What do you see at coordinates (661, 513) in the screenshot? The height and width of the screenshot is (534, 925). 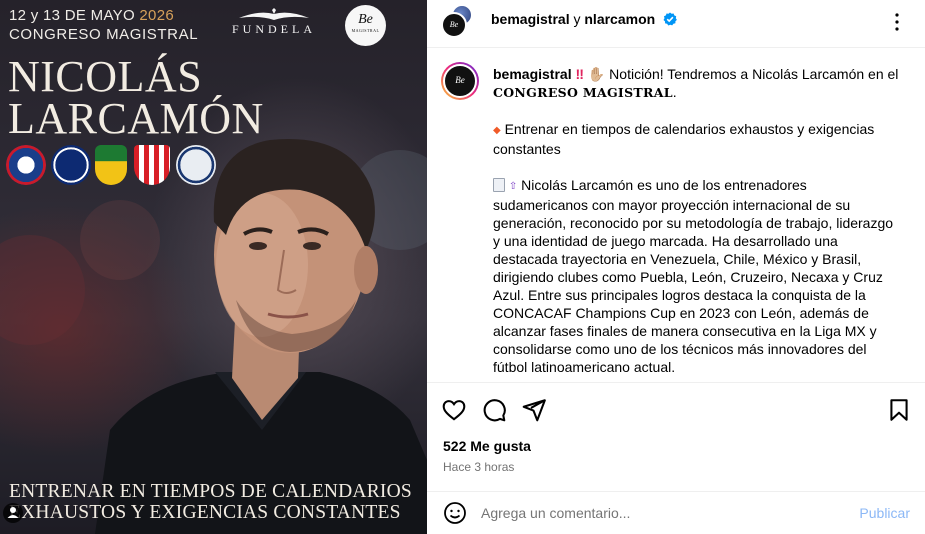 I see `comment-input` at bounding box center [661, 513].